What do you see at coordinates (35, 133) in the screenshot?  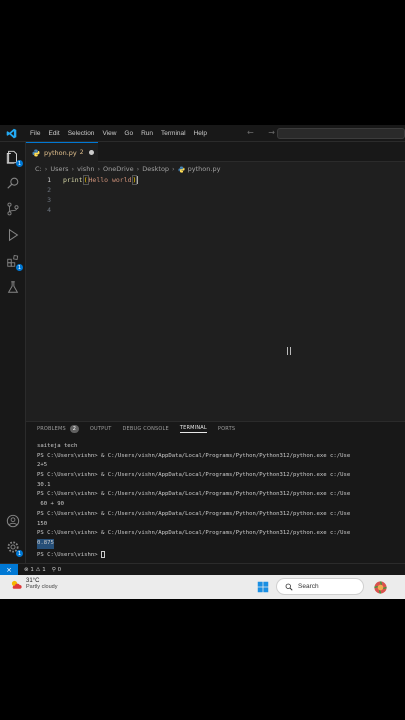 I see `menu-file: File` at bounding box center [35, 133].